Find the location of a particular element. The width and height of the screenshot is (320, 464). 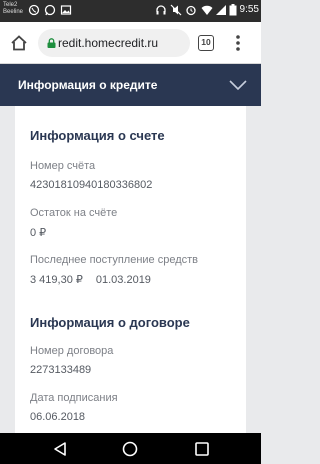

account-number-value: 42301810940180336802 is located at coordinates (91, 185).